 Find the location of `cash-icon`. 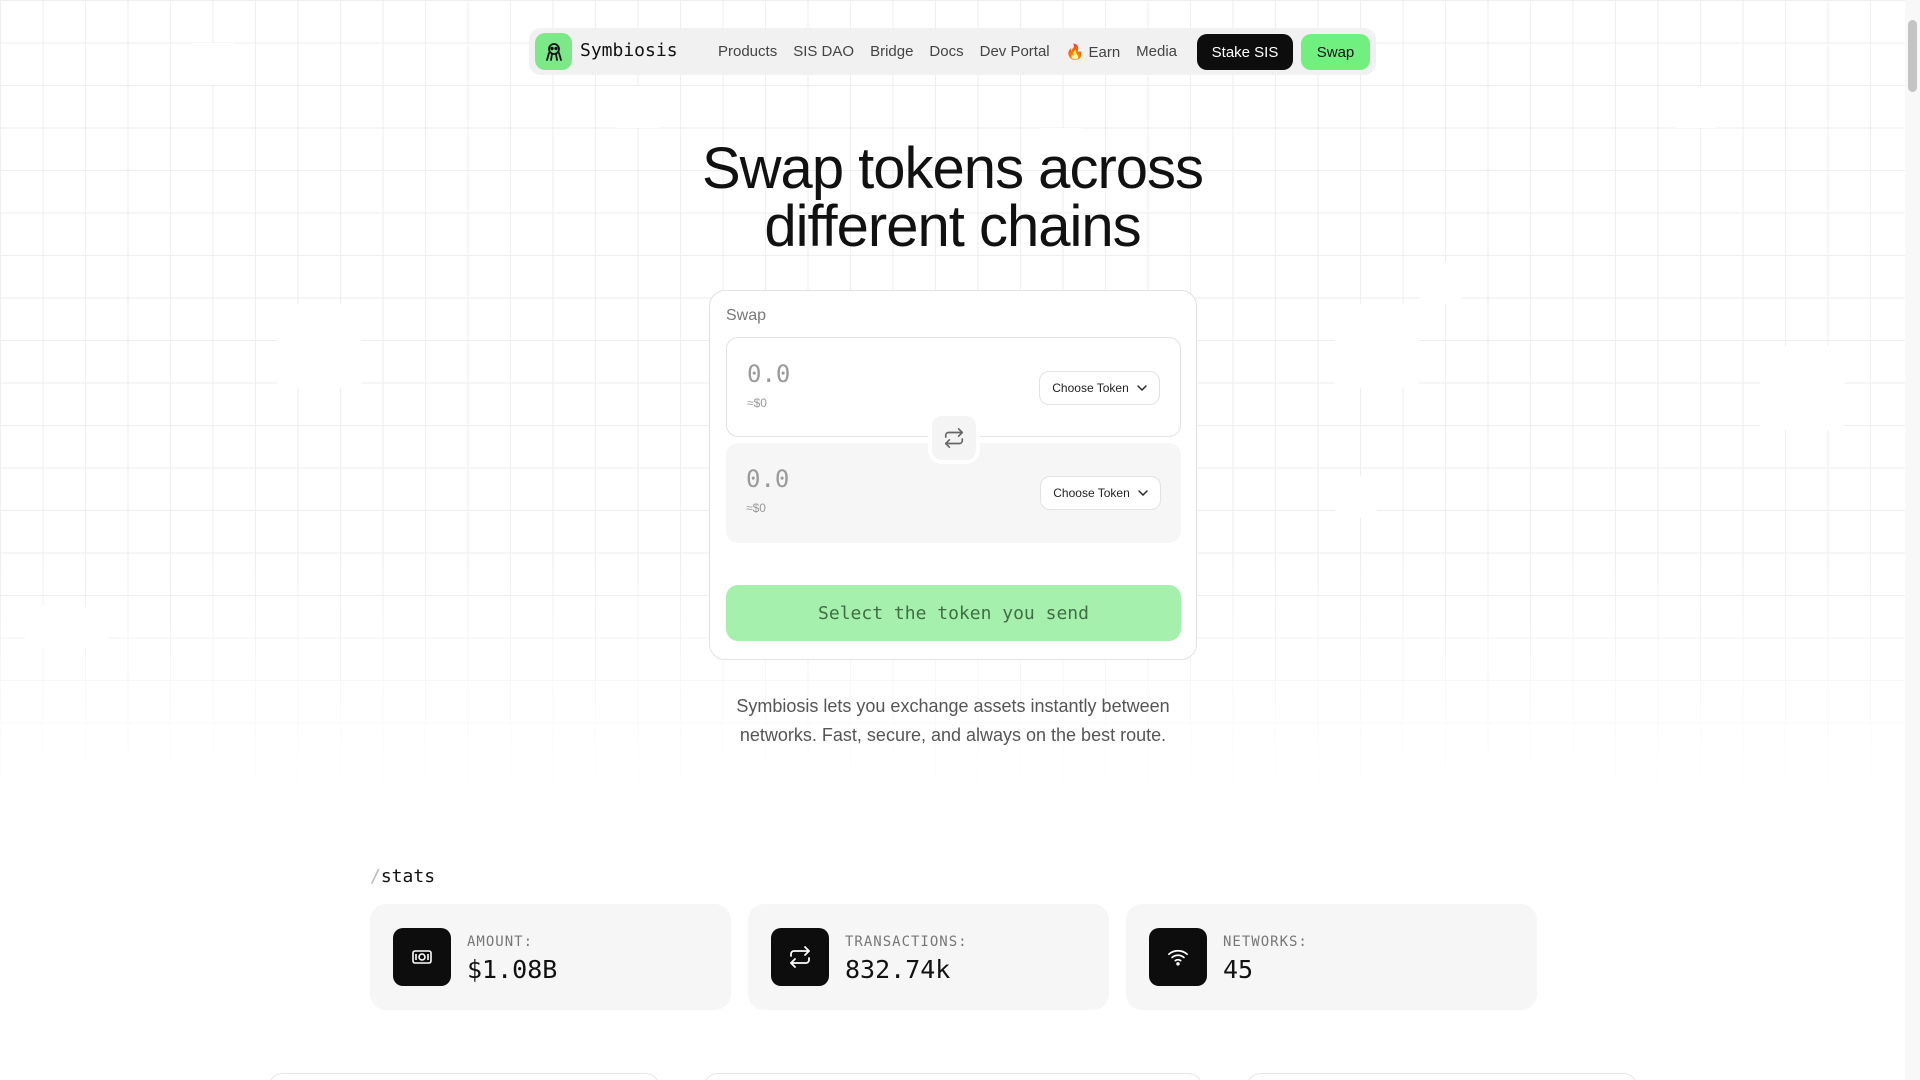

cash-icon is located at coordinates (422, 957).